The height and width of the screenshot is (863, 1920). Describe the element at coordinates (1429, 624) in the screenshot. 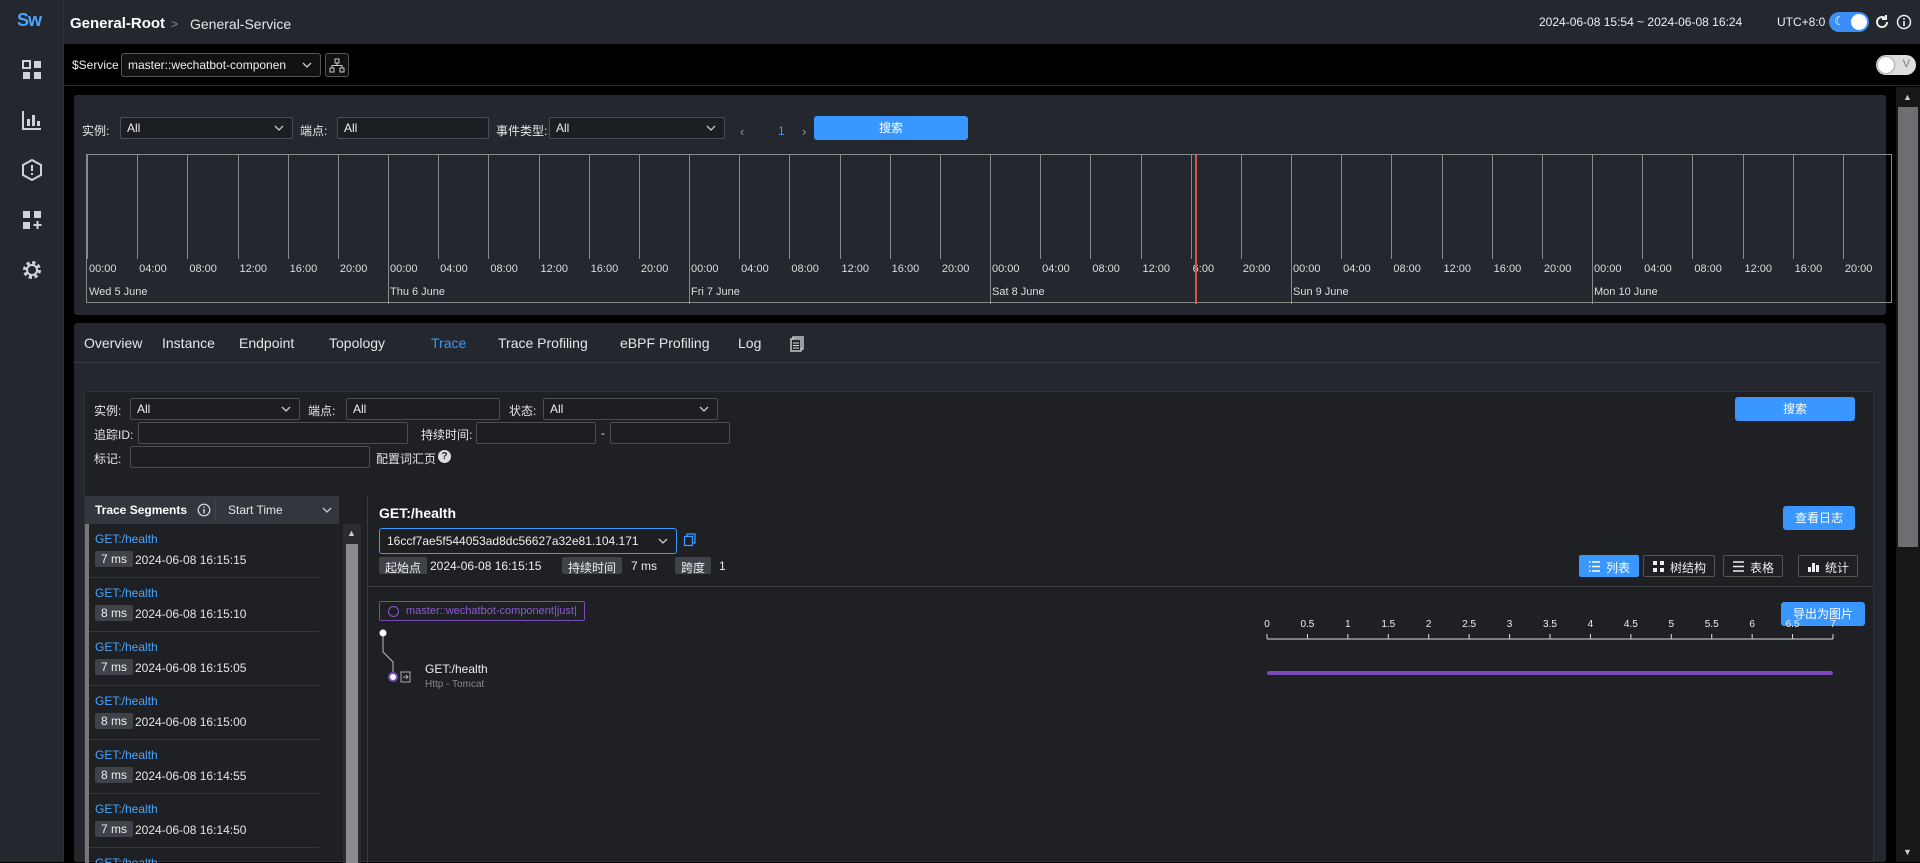

I see `axis-tick-label: 2` at that location.